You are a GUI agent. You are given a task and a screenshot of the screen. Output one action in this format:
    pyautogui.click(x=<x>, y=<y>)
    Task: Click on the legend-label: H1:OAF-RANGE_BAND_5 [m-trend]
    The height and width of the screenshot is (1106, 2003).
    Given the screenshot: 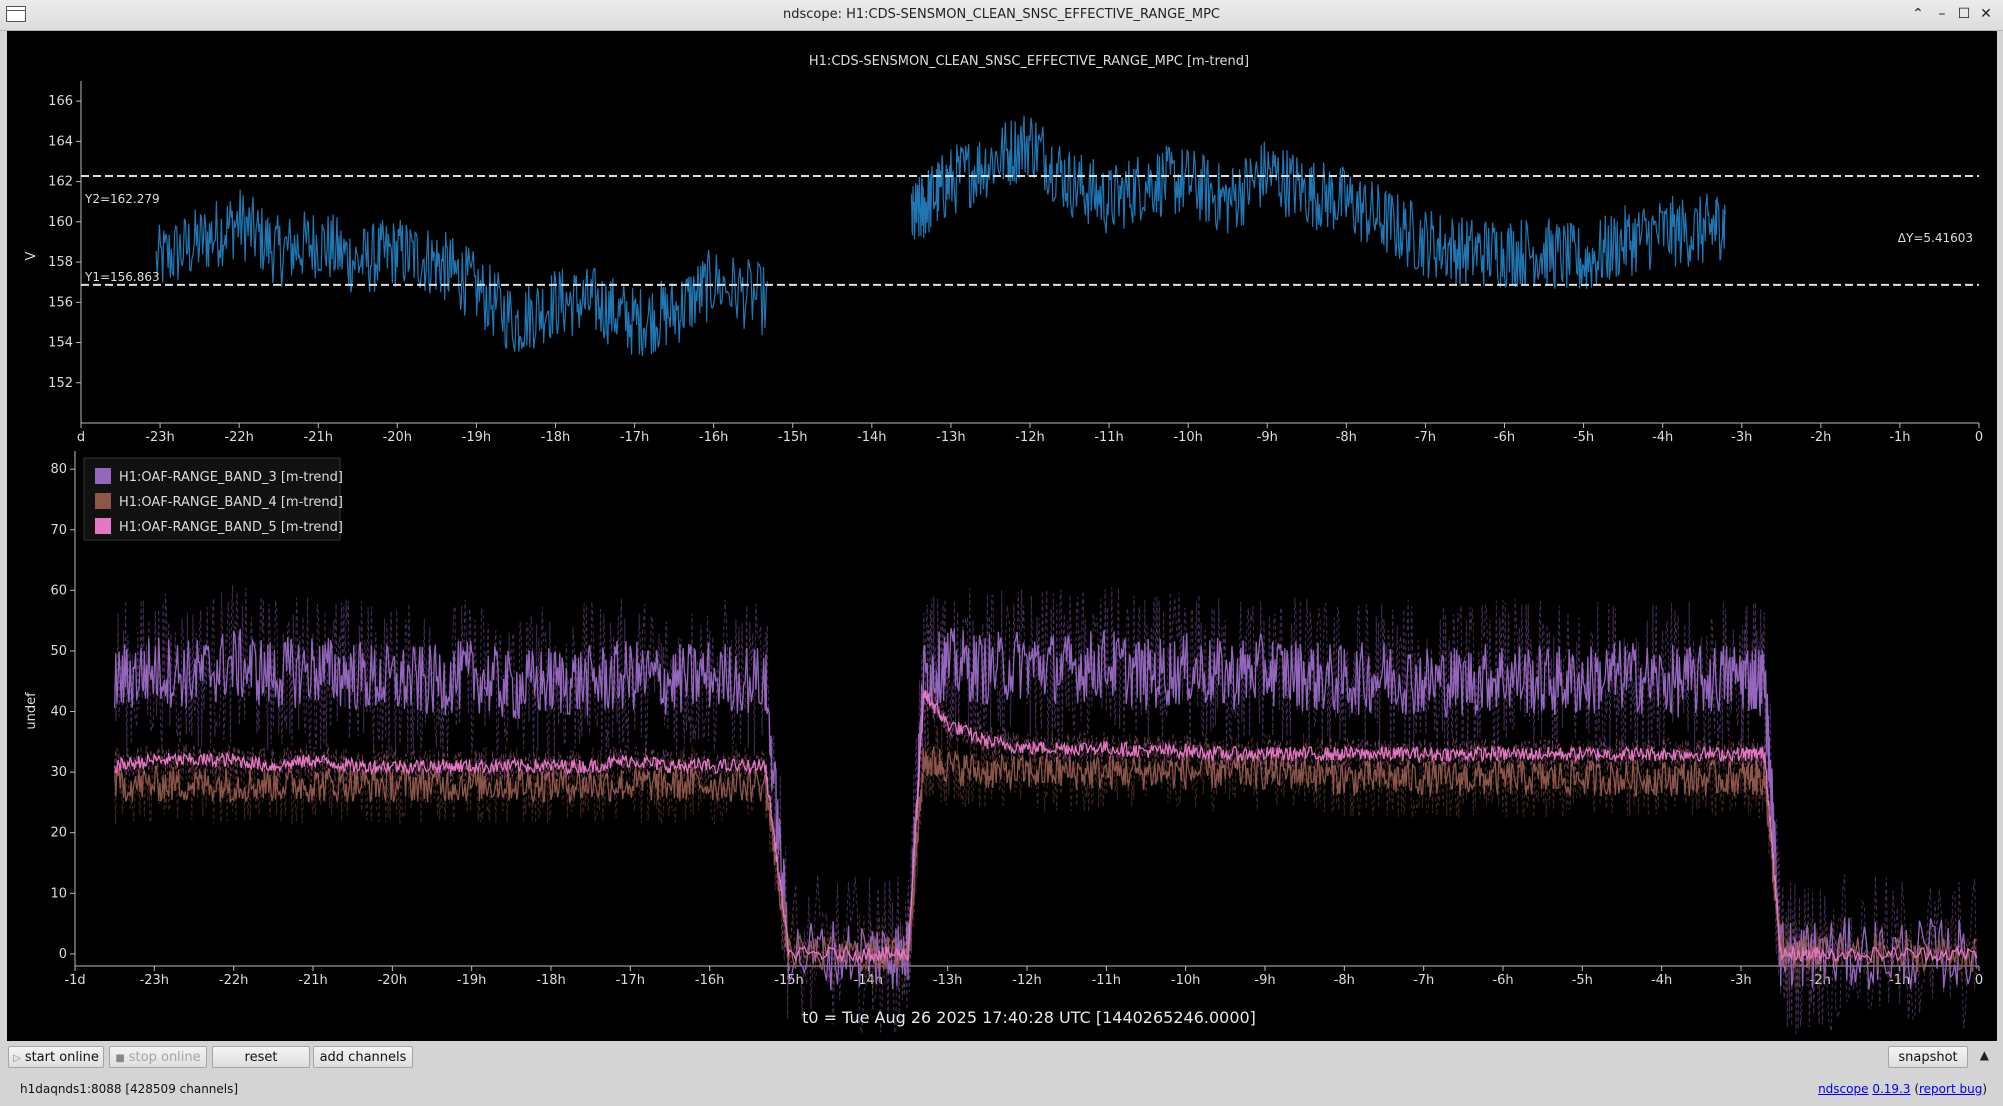 What is the action you would take?
    pyautogui.click(x=231, y=527)
    